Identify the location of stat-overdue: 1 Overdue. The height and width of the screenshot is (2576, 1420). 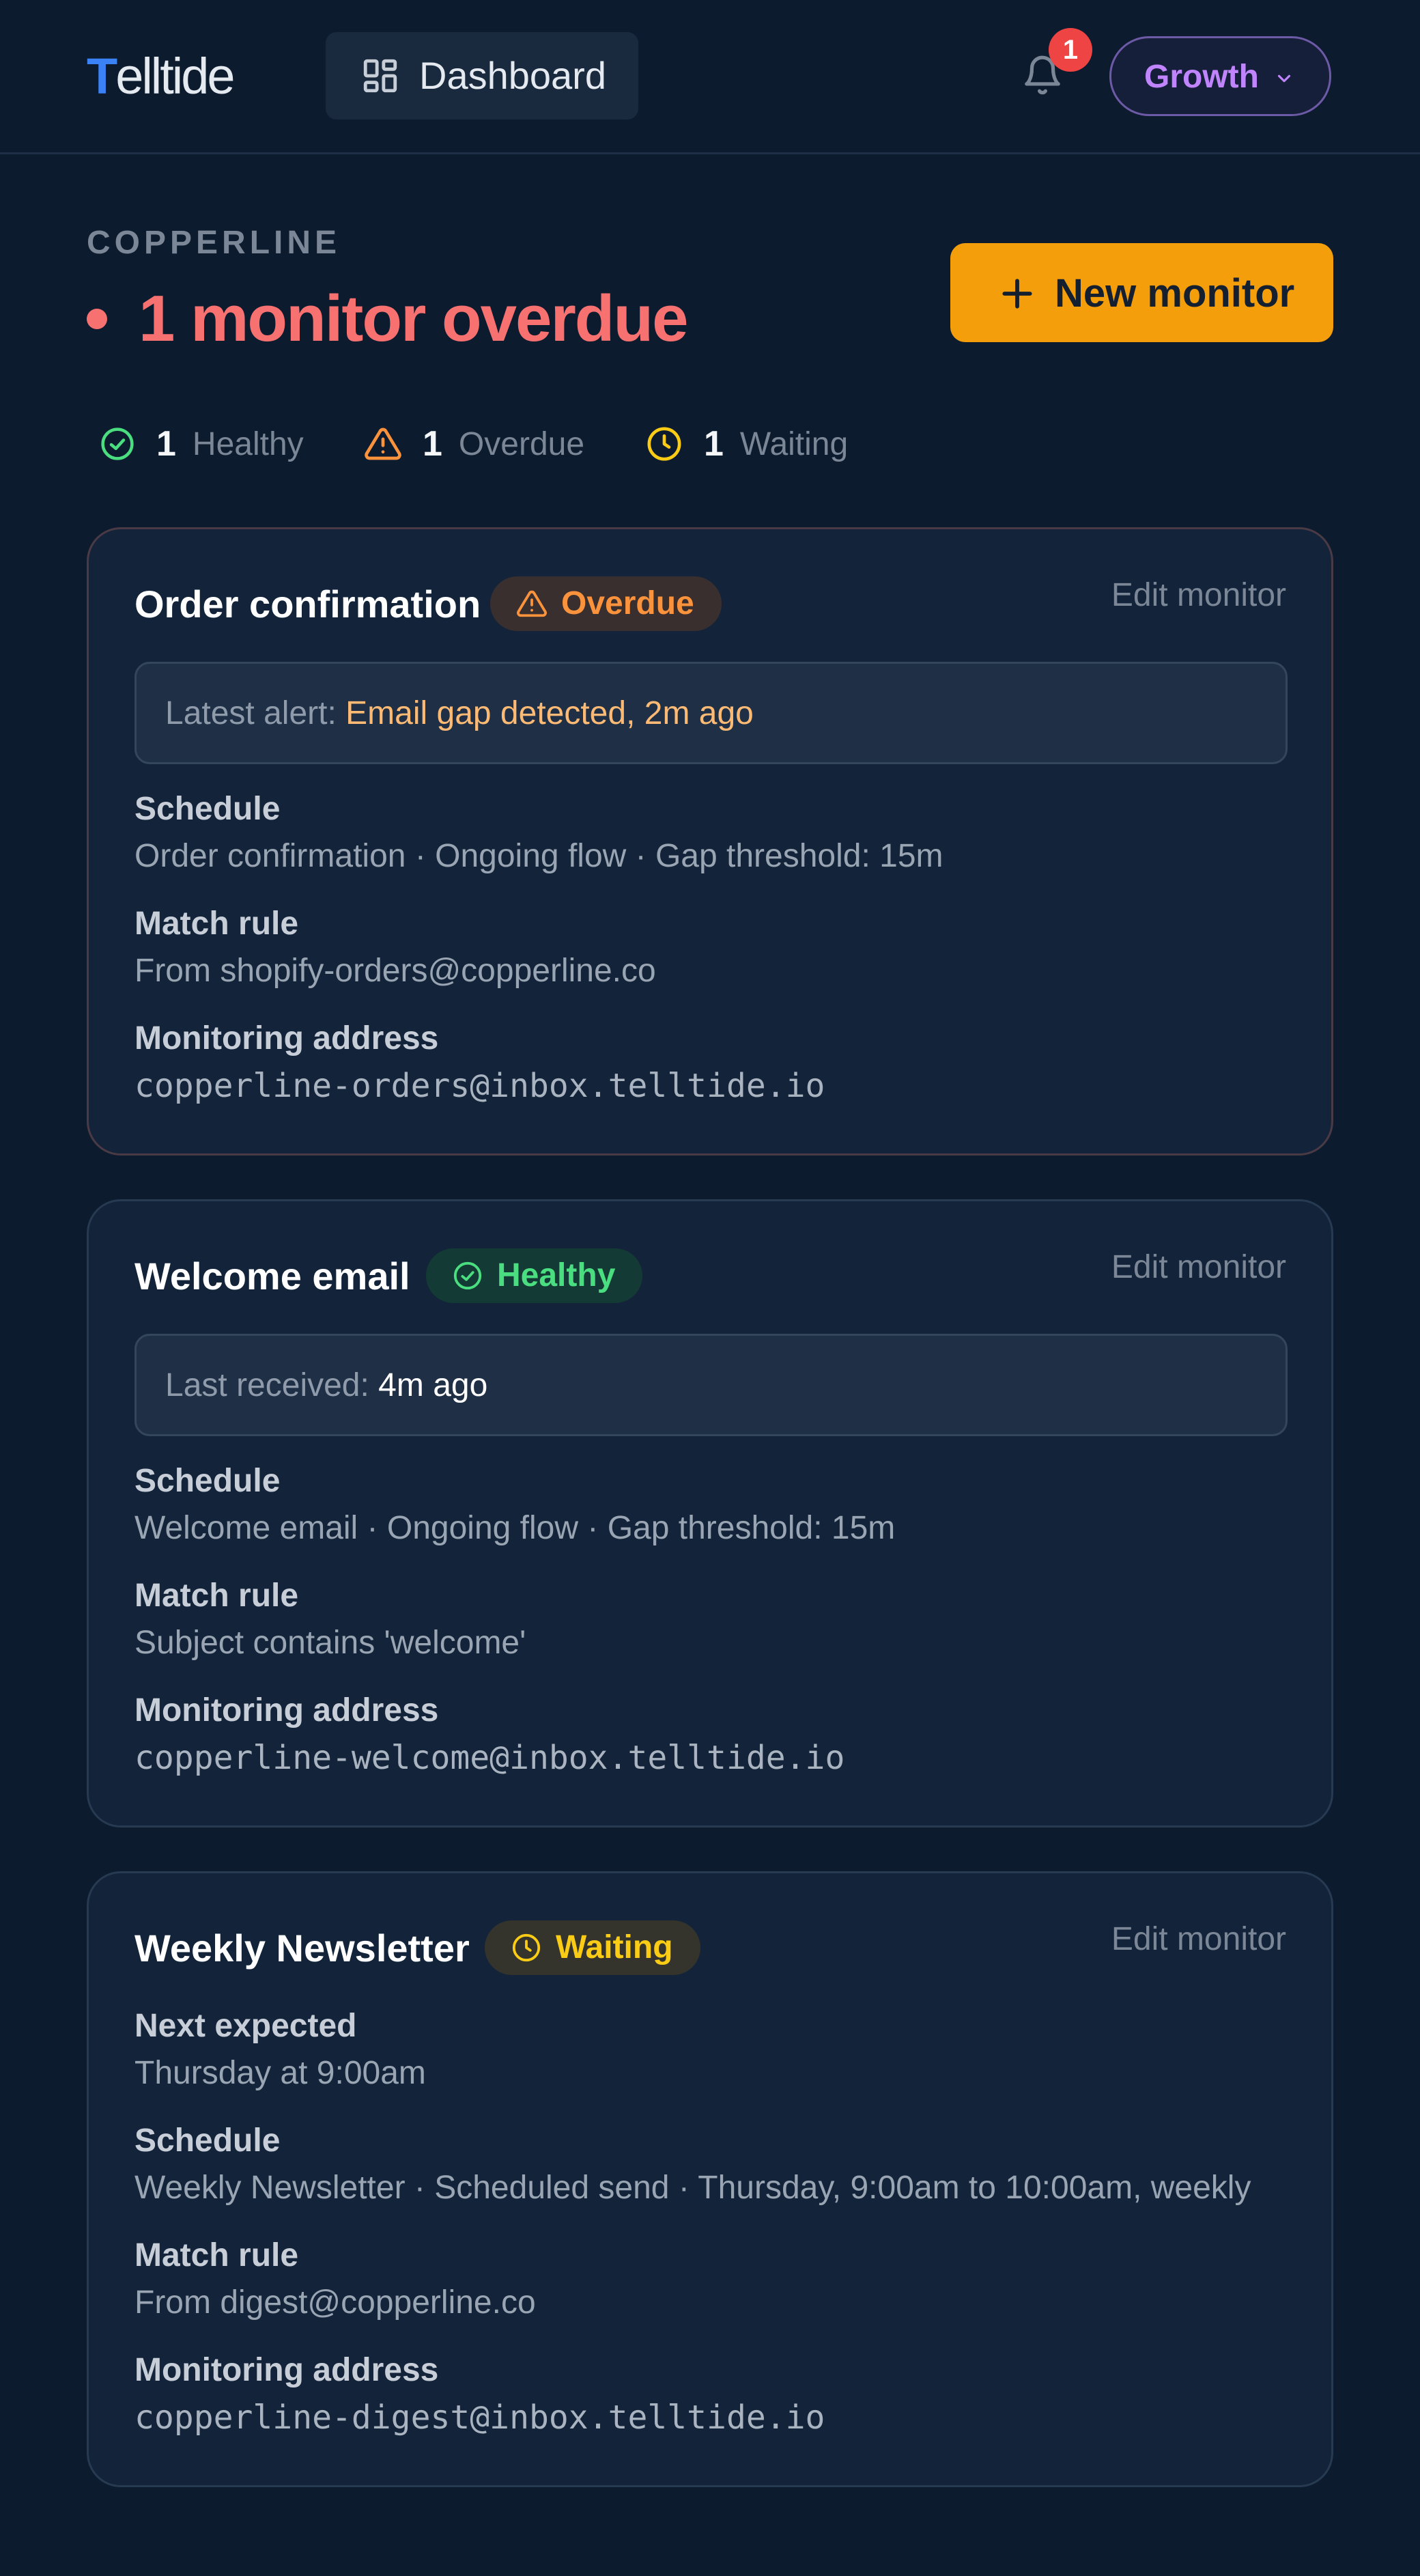
(474, 443).